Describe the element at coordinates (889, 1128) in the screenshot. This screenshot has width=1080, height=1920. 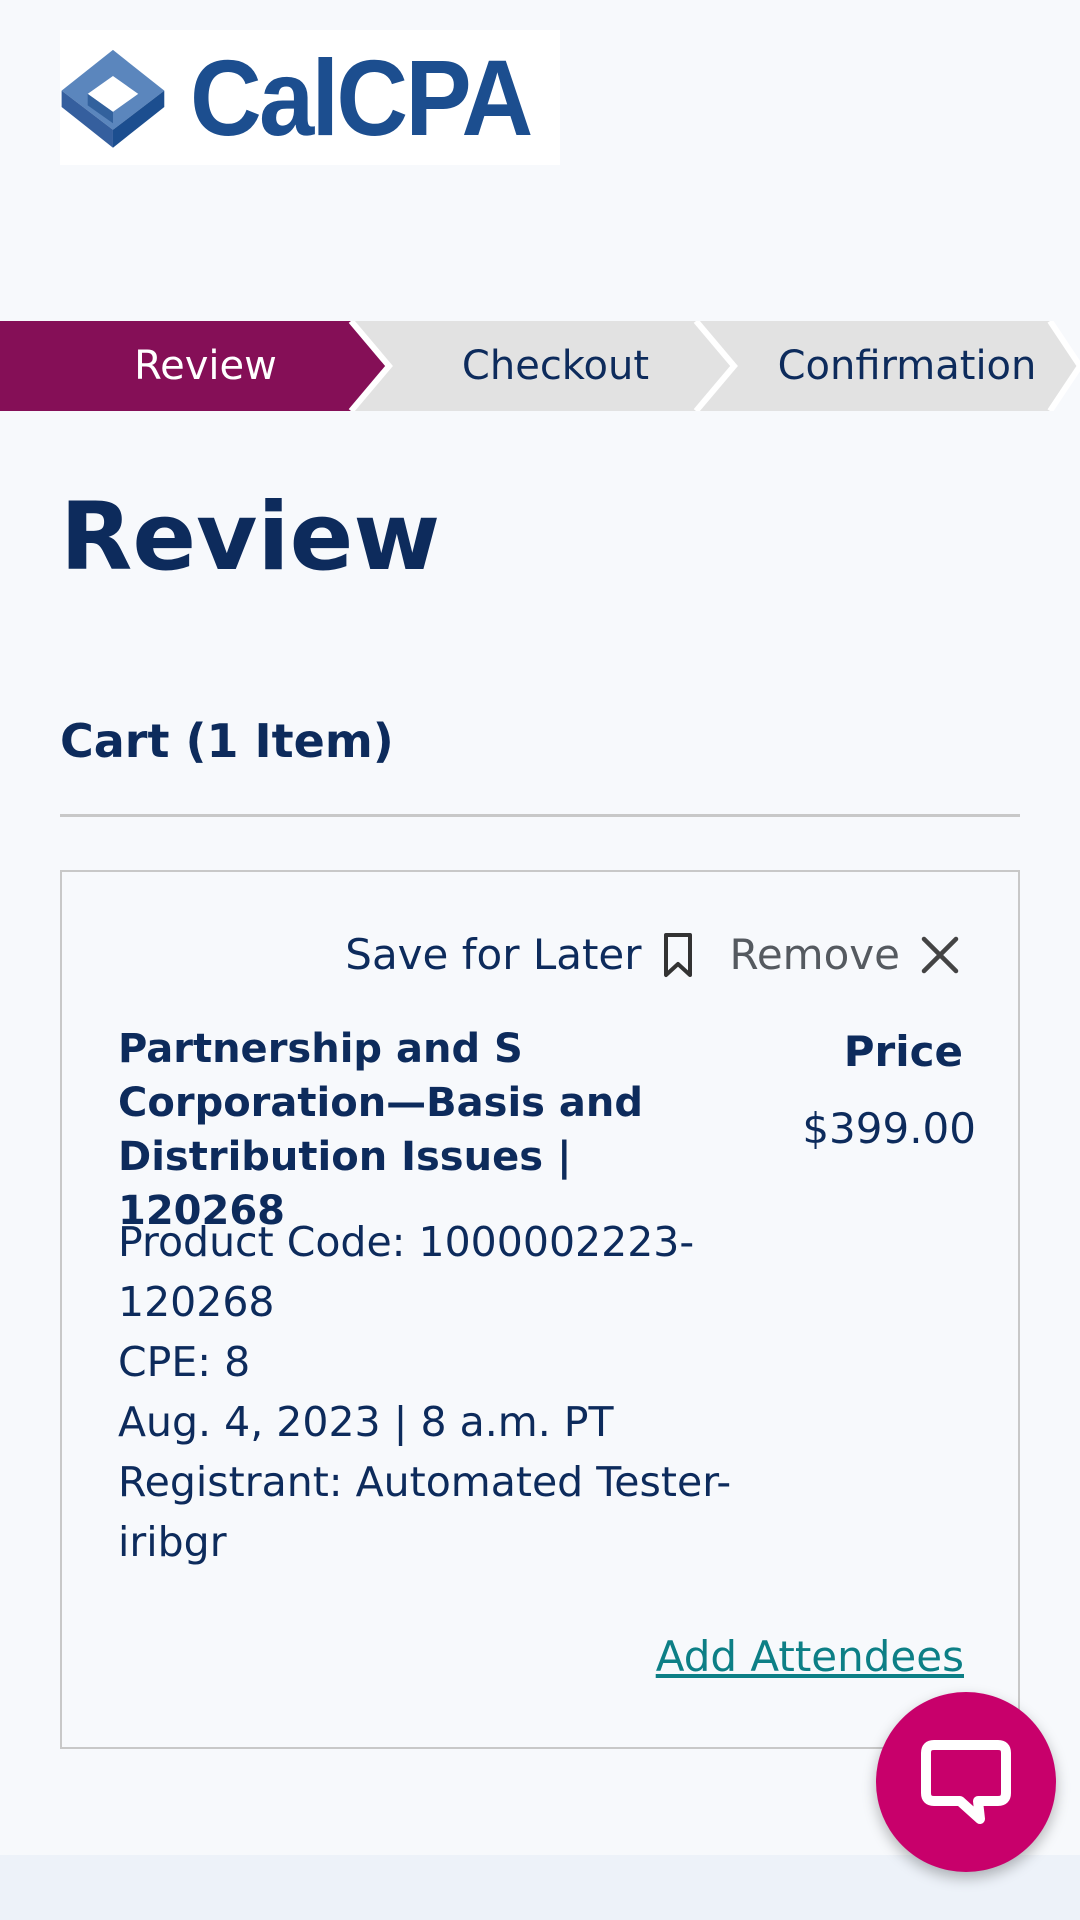
I see `price-value: $399.00` at that location.